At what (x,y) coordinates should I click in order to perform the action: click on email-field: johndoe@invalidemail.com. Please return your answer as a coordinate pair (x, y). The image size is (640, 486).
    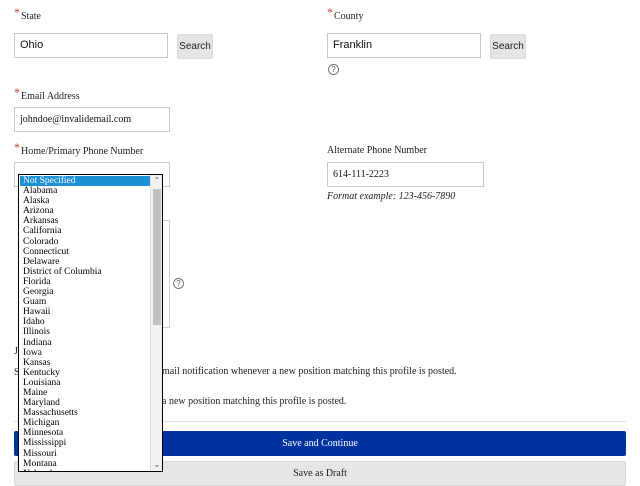
    Looking at the image, I should click on (92, 119).